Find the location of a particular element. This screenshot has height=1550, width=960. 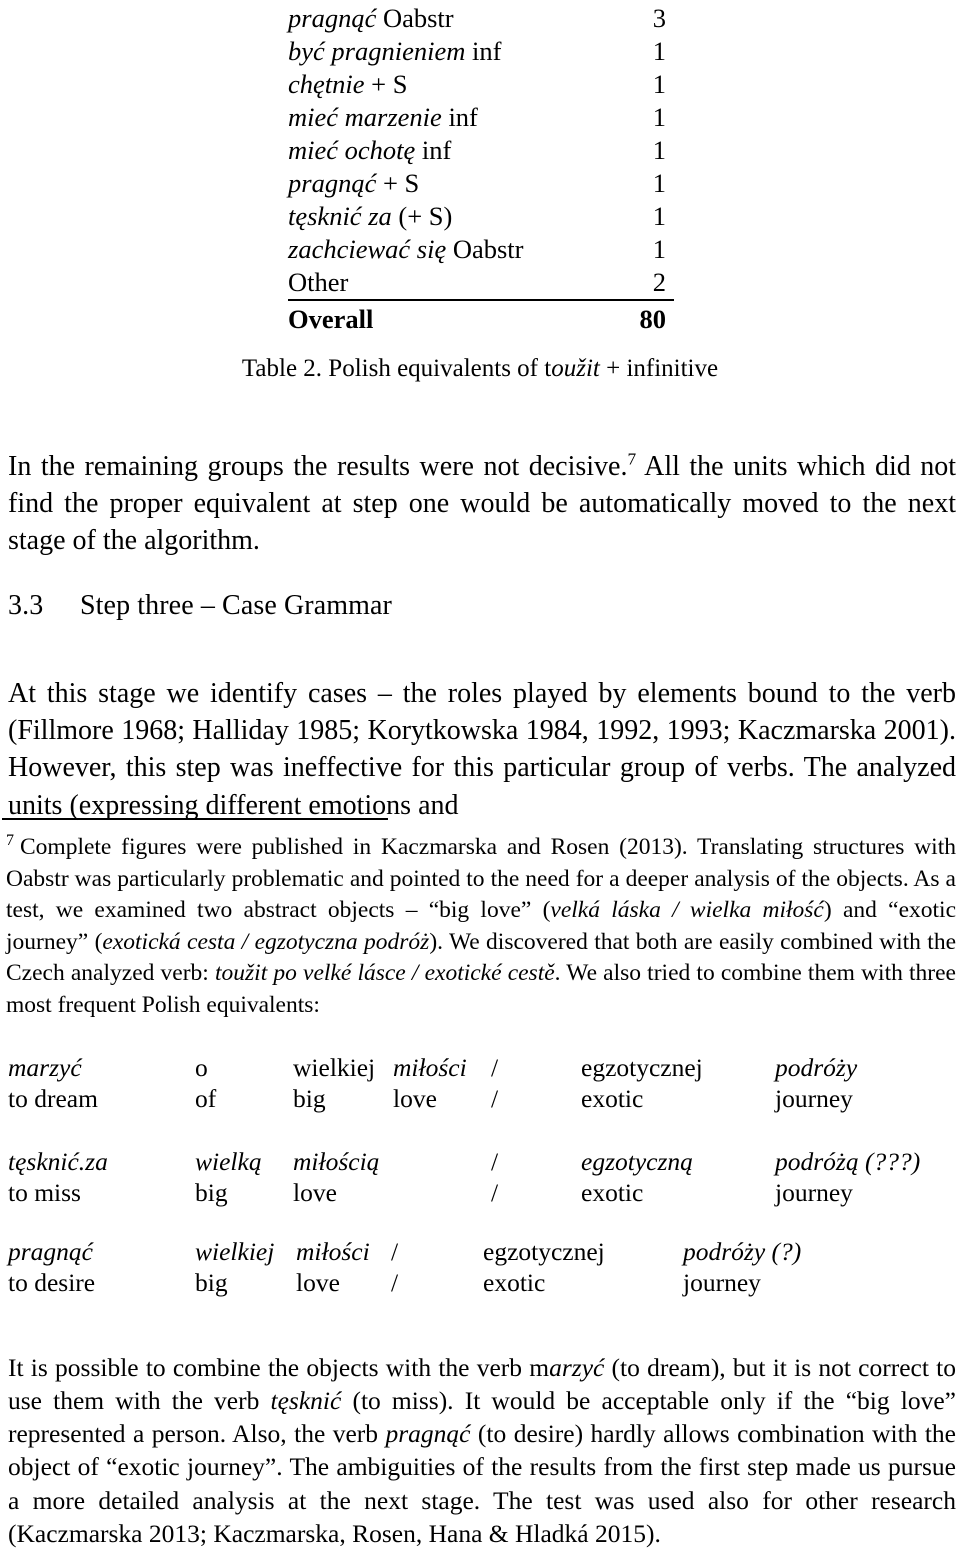

term-roman: Other is located at coordinates (318, 282).